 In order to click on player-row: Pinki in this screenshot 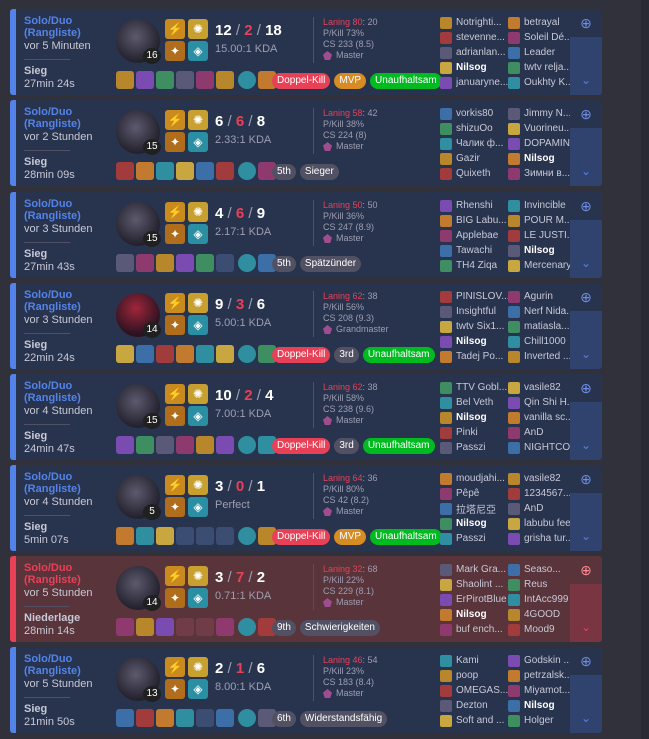, I will do `click(475, 432)`.